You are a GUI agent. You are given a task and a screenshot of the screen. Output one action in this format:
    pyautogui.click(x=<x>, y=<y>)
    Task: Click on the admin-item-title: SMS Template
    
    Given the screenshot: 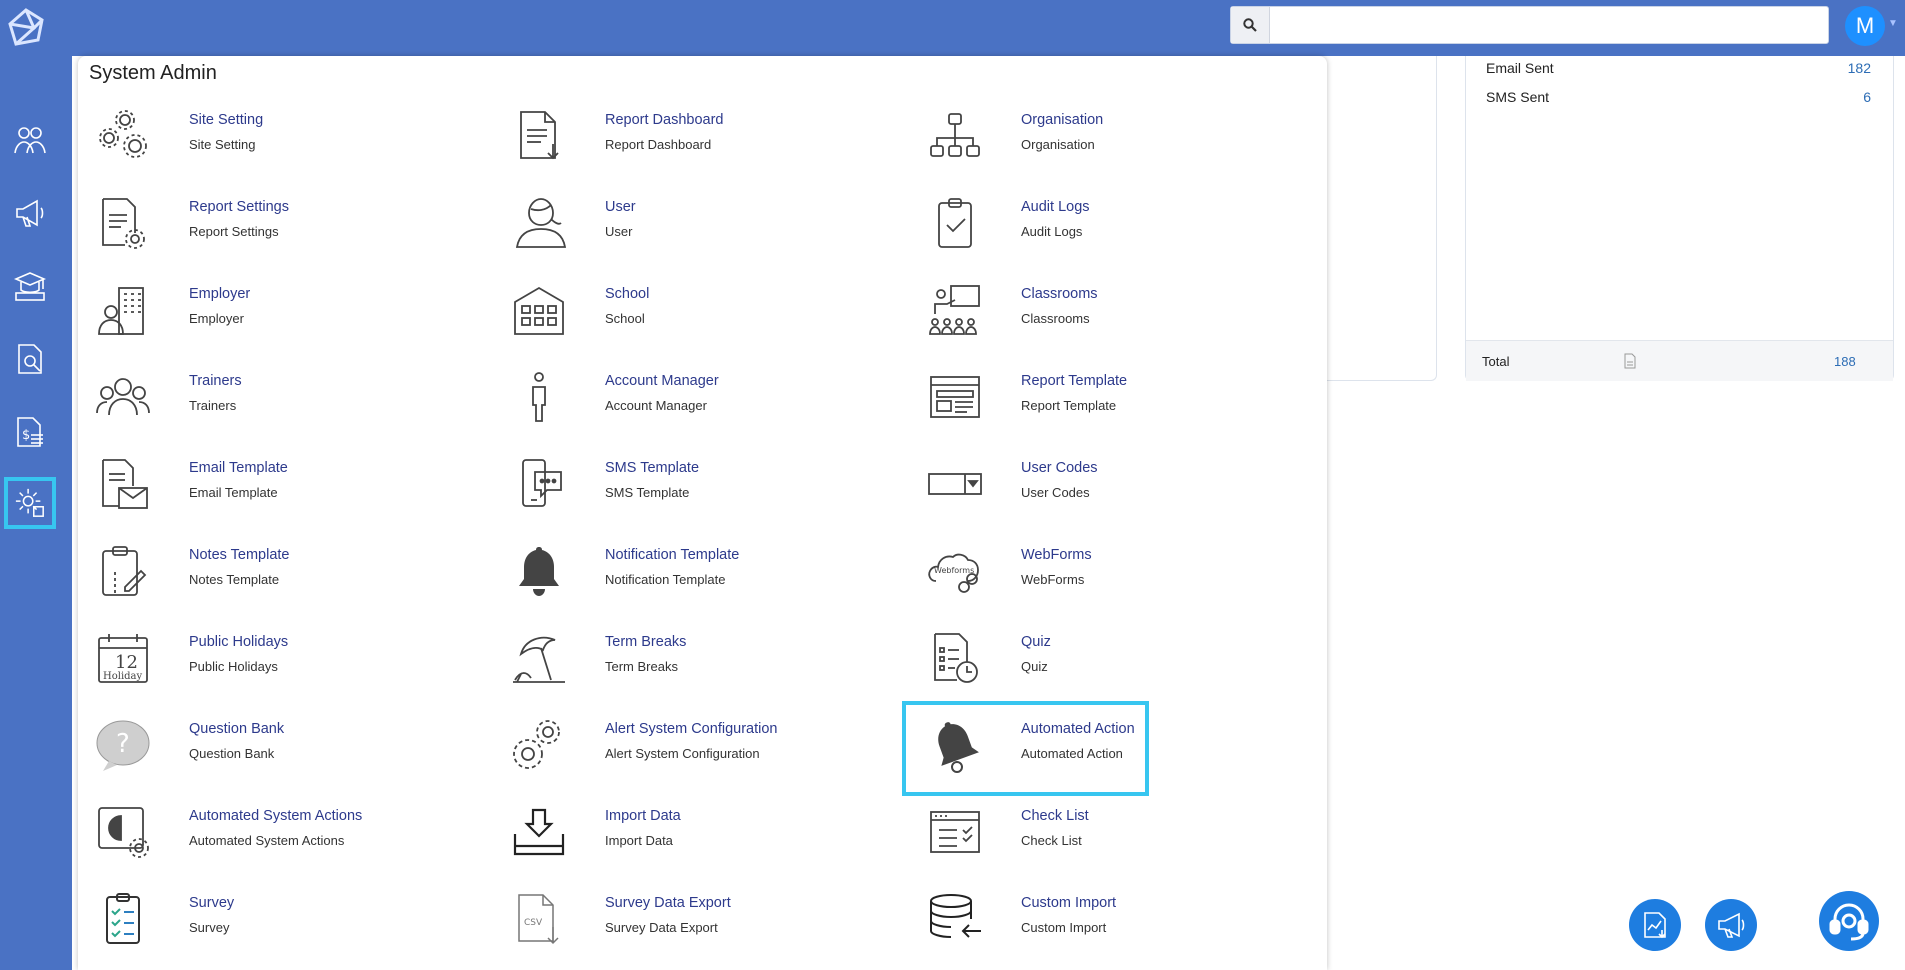 What is the action you would take?
    pyautogui.click(x=652, y=468)
    